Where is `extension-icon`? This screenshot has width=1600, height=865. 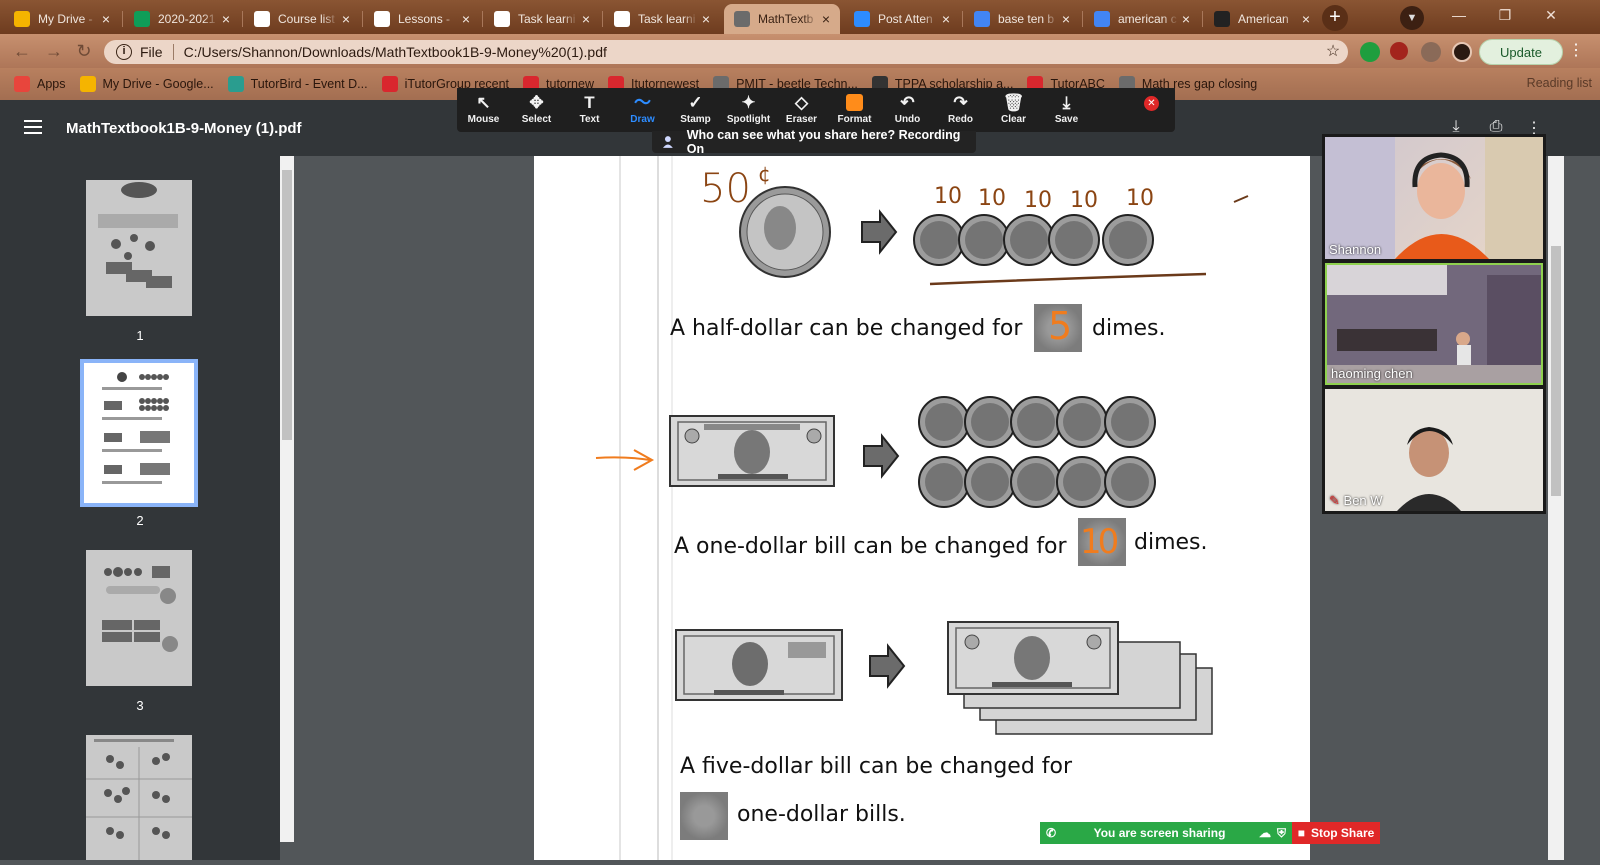
extension-icon is located at coordinates (1370, 52).